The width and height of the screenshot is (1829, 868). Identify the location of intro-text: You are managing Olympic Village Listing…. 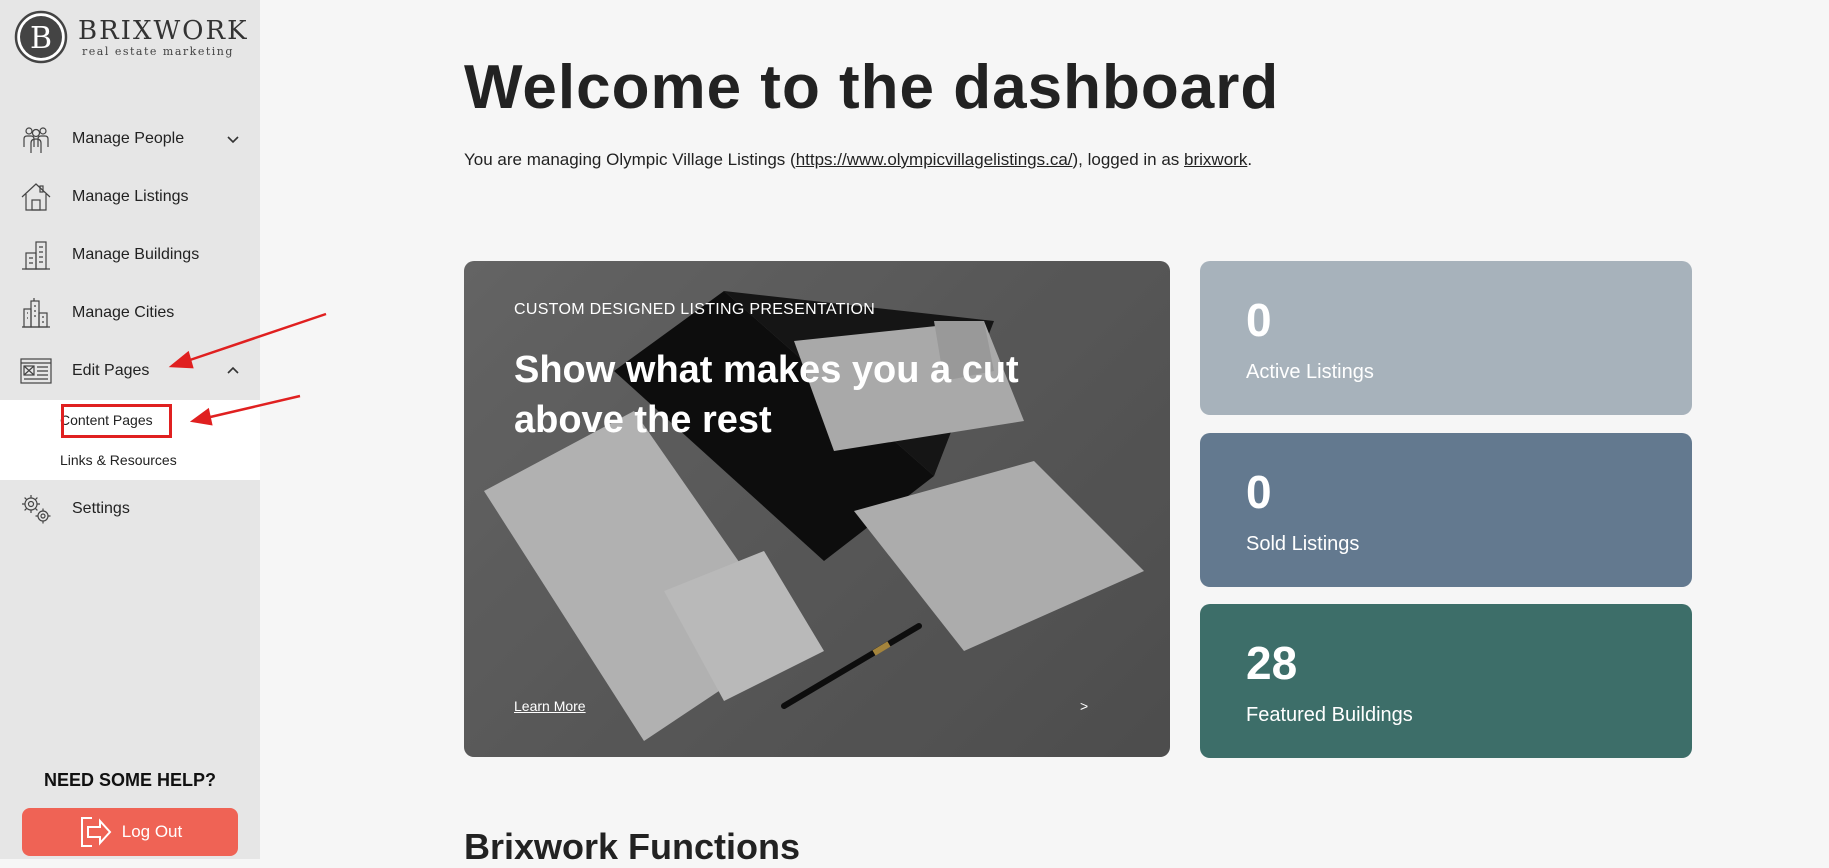
(858, 160).